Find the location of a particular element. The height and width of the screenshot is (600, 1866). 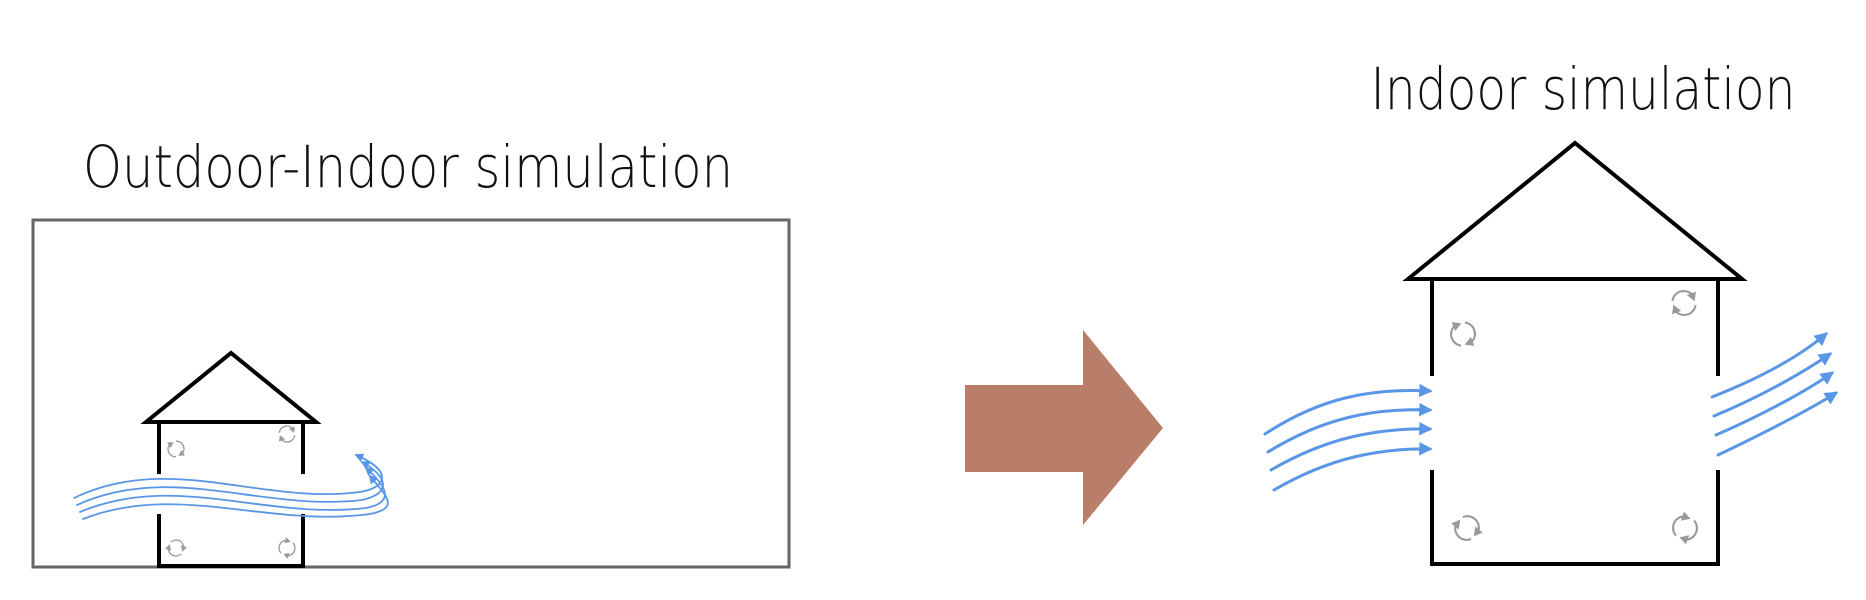

left-panel-title: Outdoor-Indoor simulation is located at coordinates (408, 167).